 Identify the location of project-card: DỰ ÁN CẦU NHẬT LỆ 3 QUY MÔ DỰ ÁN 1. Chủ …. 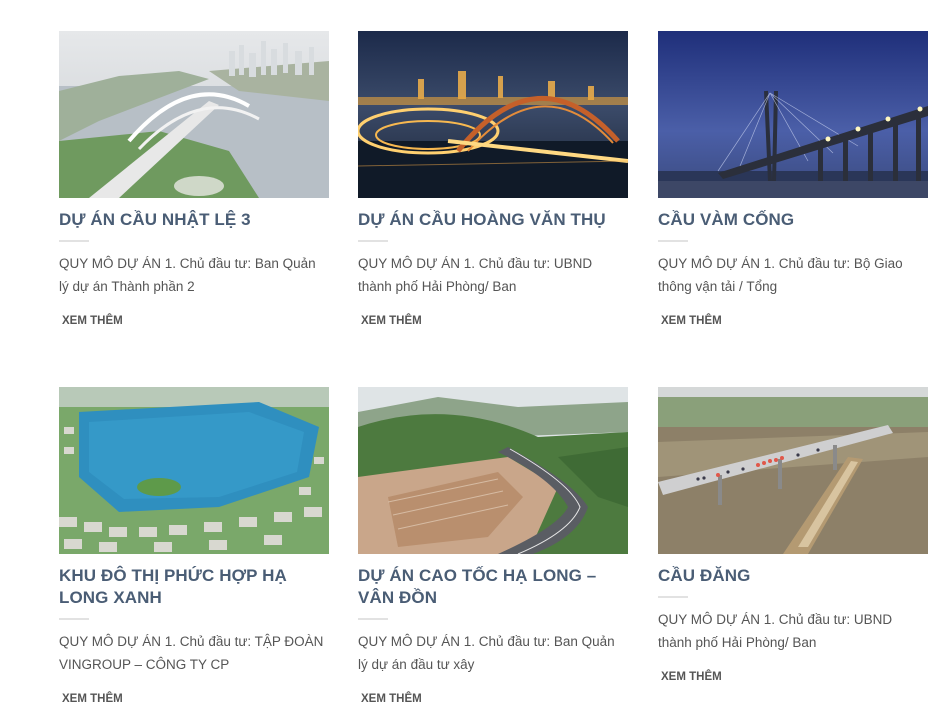
(194, 180).